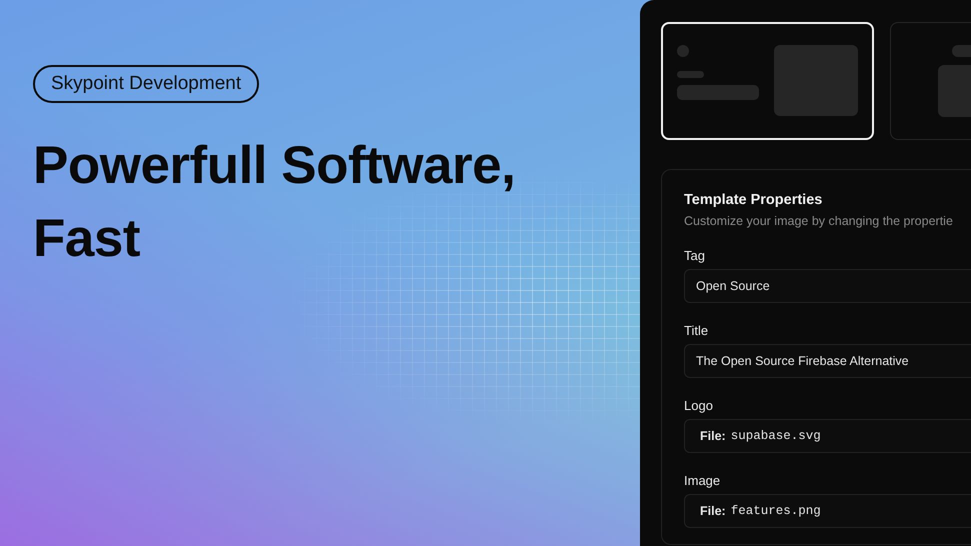  I want to click on field-label: Title, so click(696, 330).